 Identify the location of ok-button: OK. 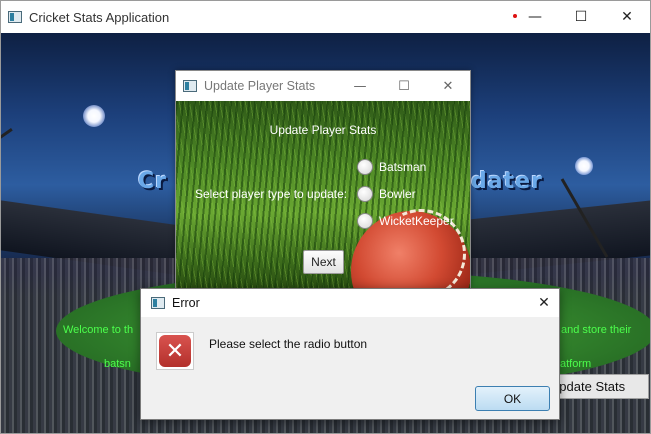
(512, 398).